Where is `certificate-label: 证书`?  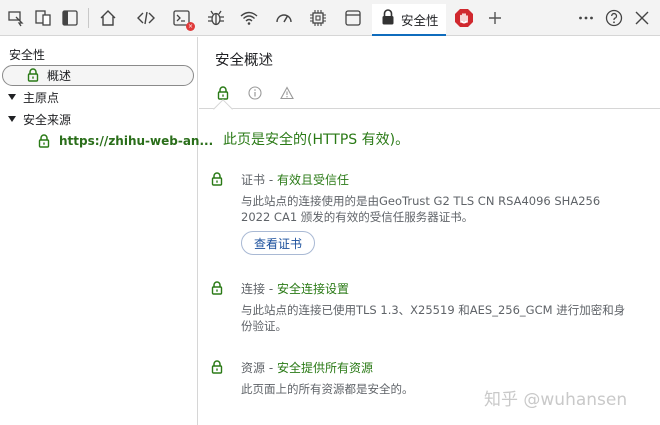
certificate-label: 证书 is located at coordinates (253, 180).